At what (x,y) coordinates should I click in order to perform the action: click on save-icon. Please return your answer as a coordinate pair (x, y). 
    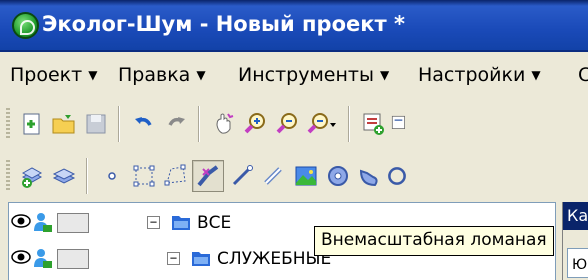
    Looking at the image, I should click on (96, 124).